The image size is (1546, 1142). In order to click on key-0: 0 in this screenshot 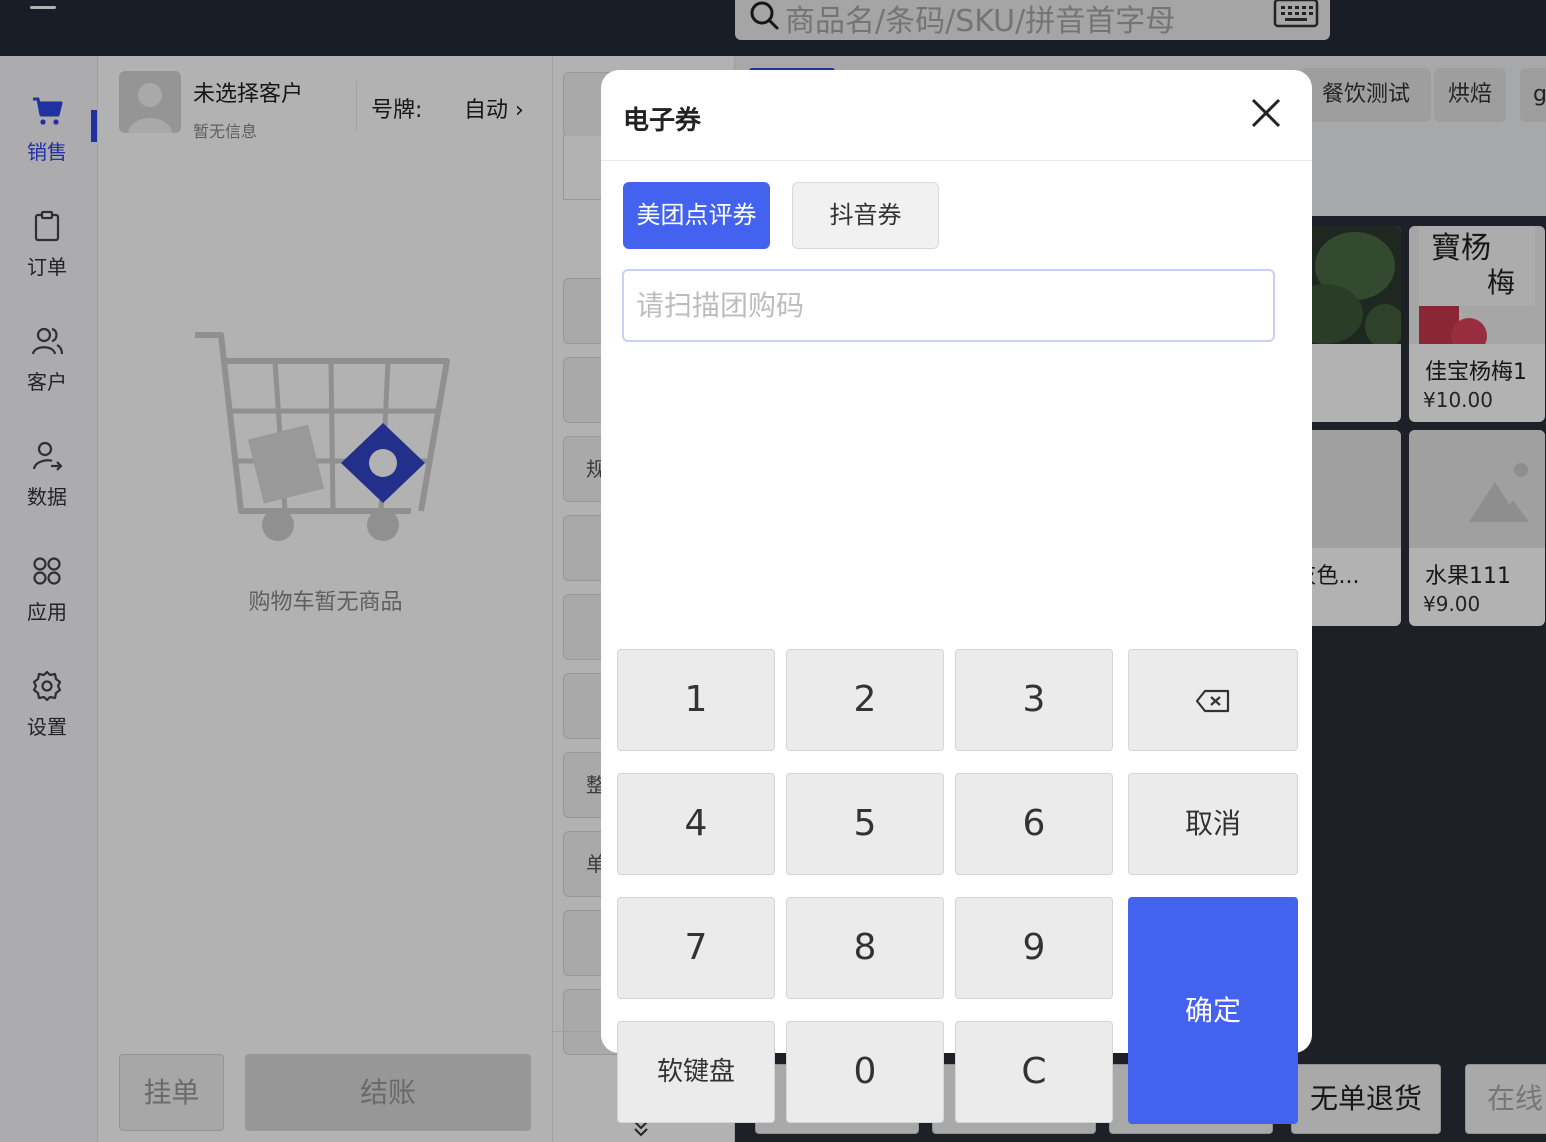, I will do `click(865, 1072)`.